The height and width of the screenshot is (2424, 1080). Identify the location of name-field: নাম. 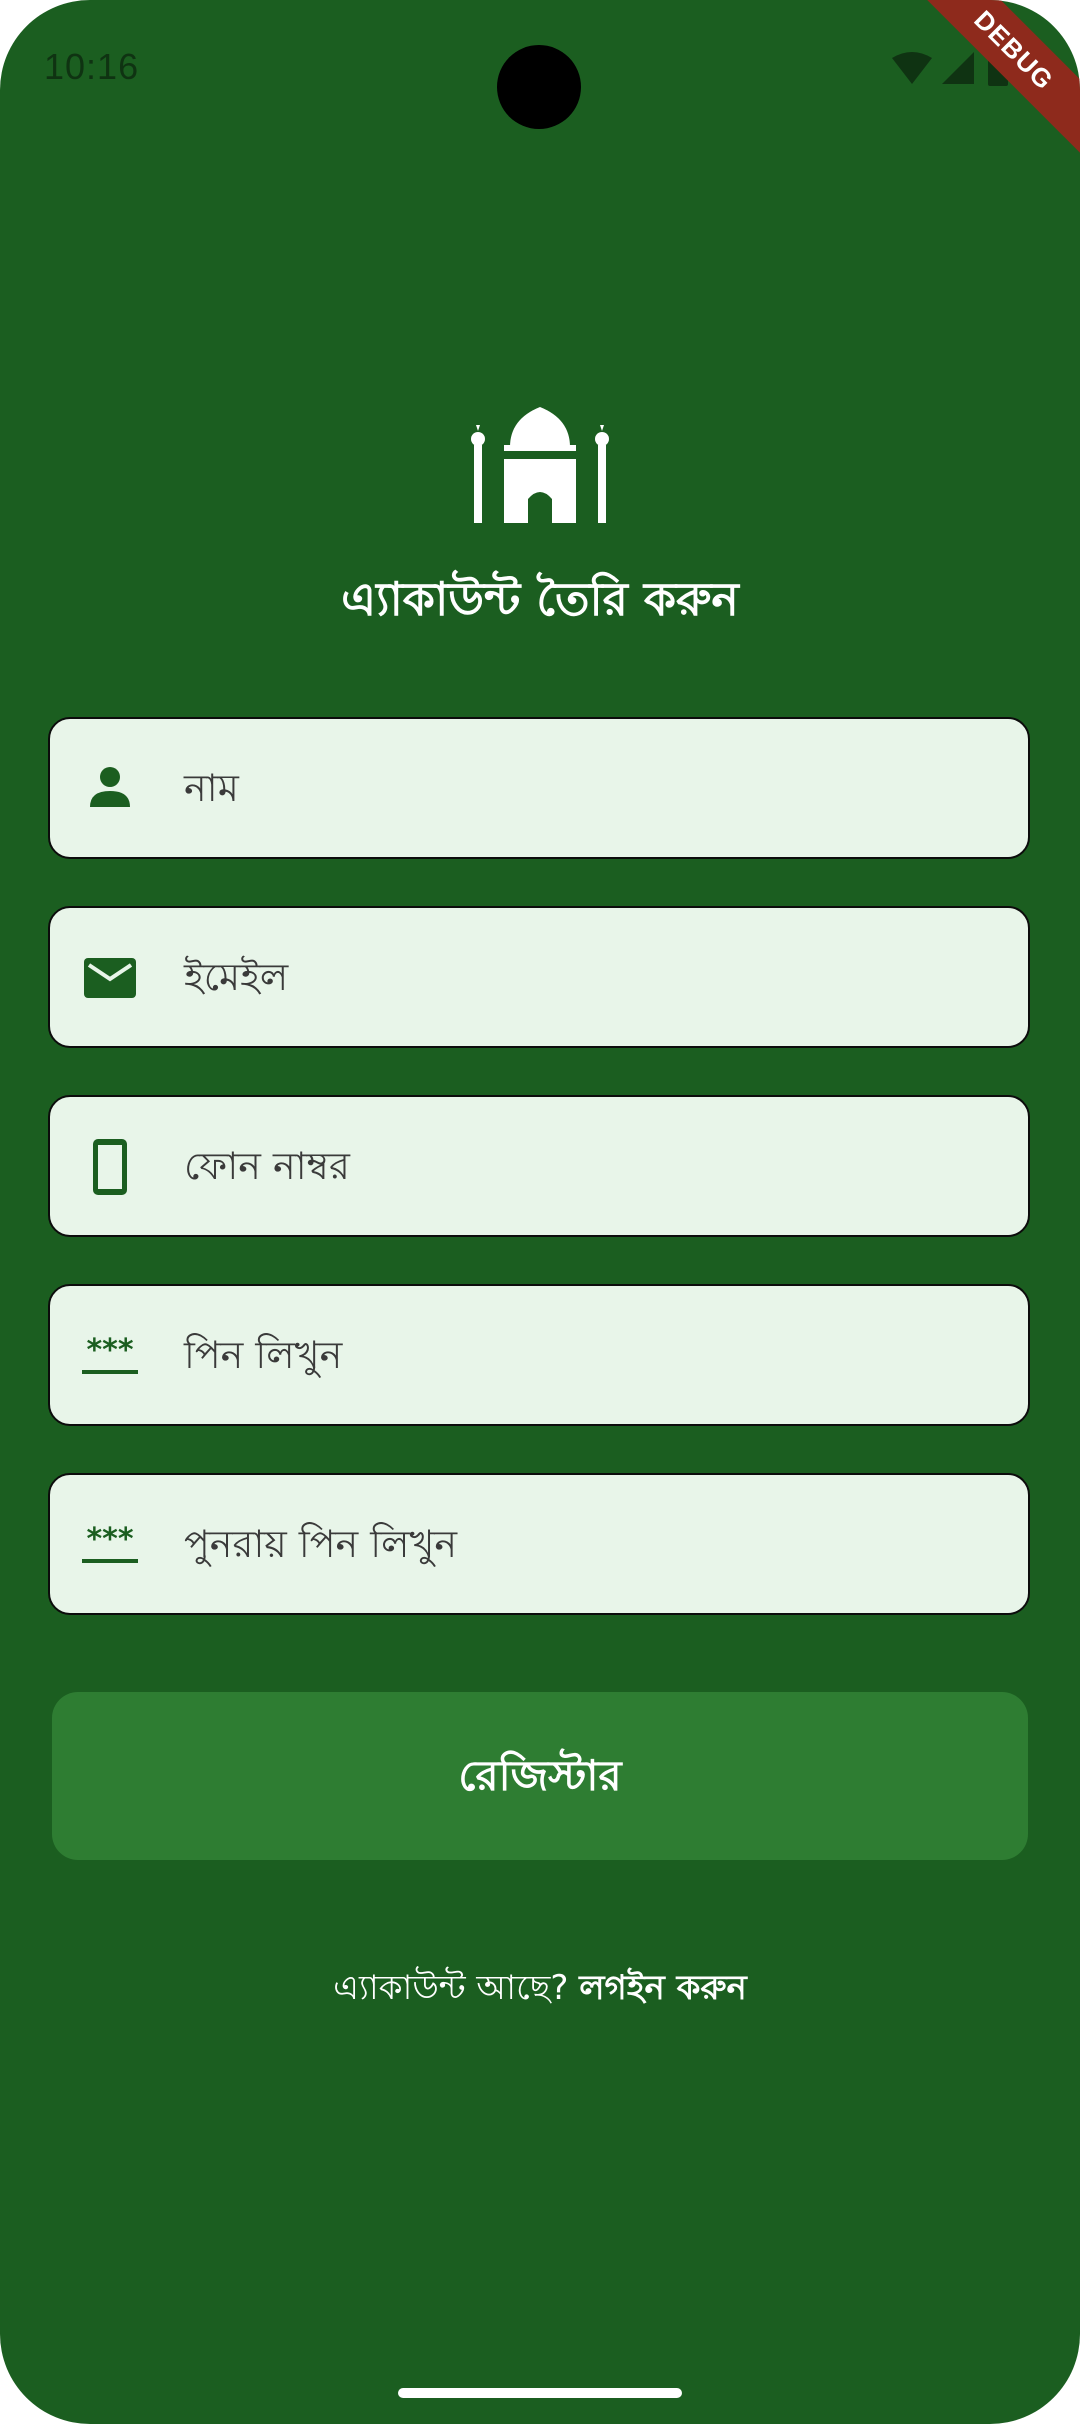
(539, 788).